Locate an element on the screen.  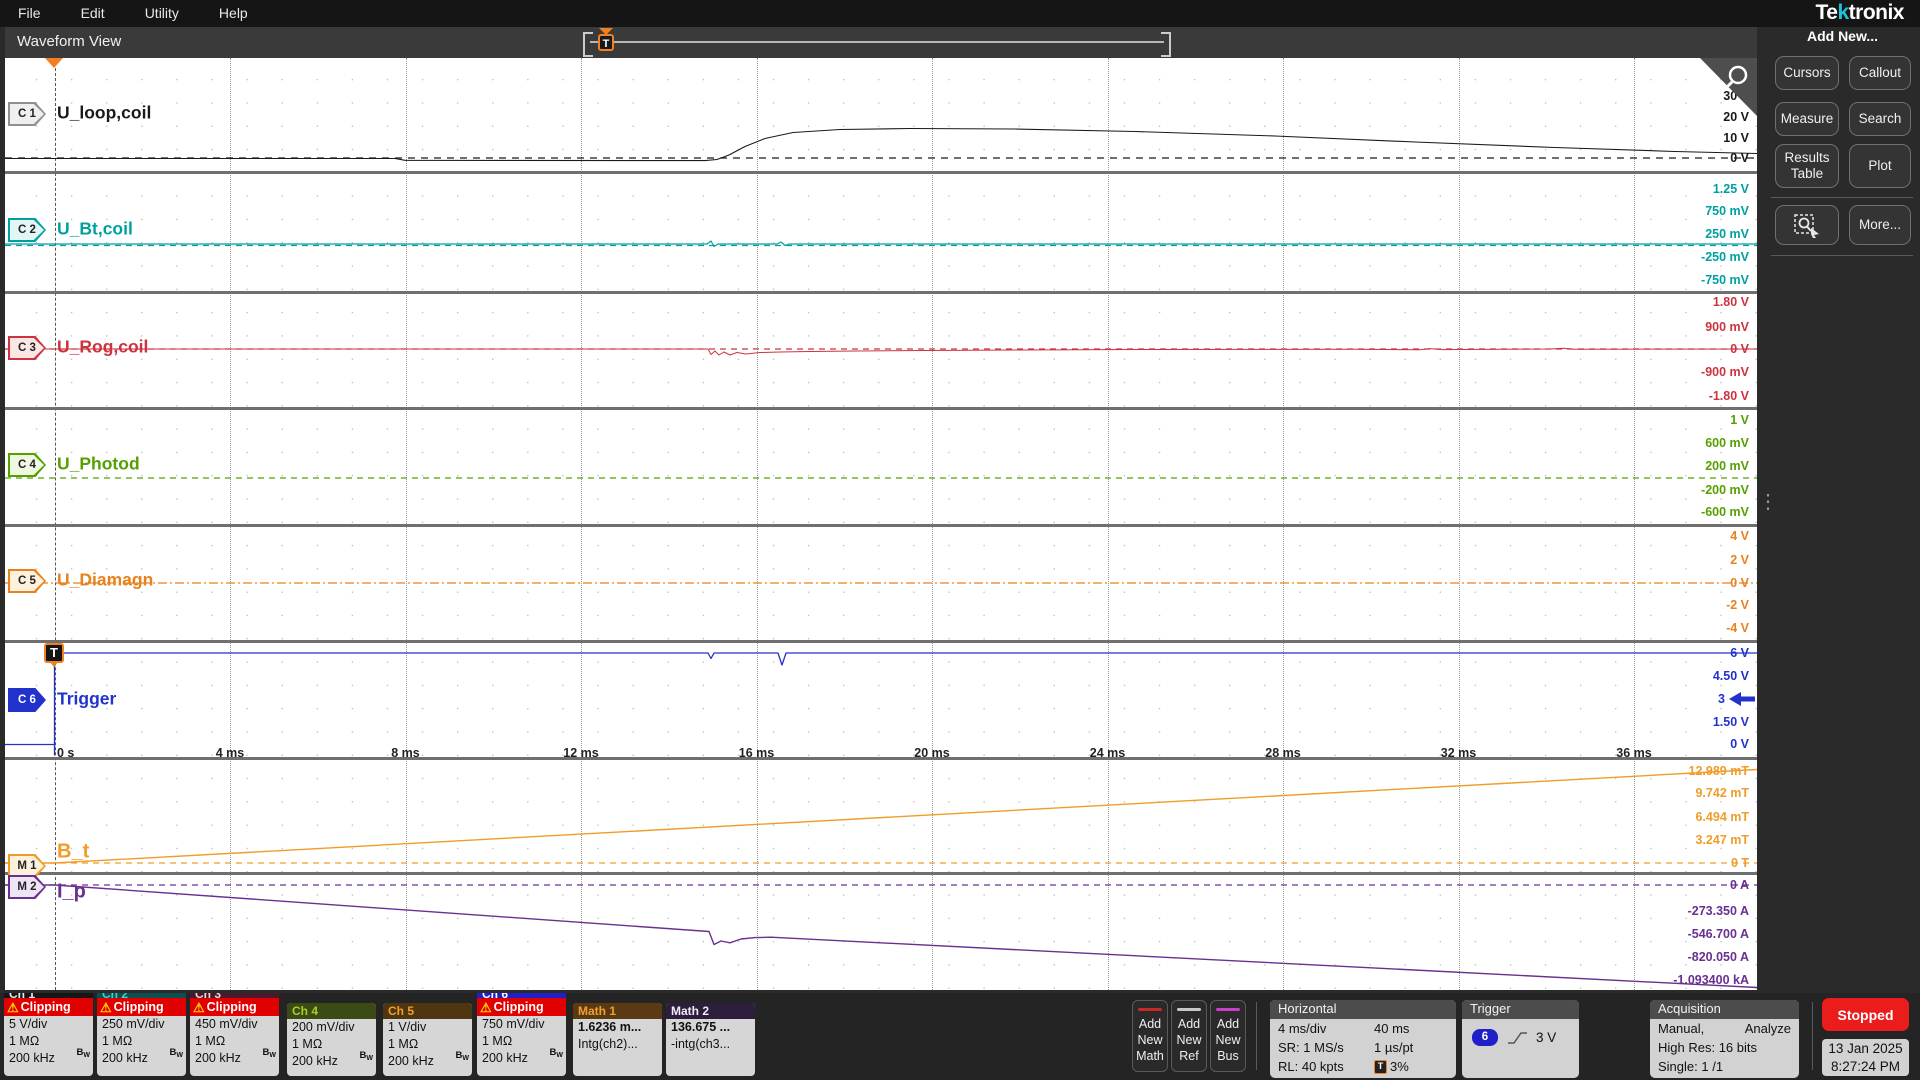
time-axis-label: 0 s is located at coordinates (66, 753).